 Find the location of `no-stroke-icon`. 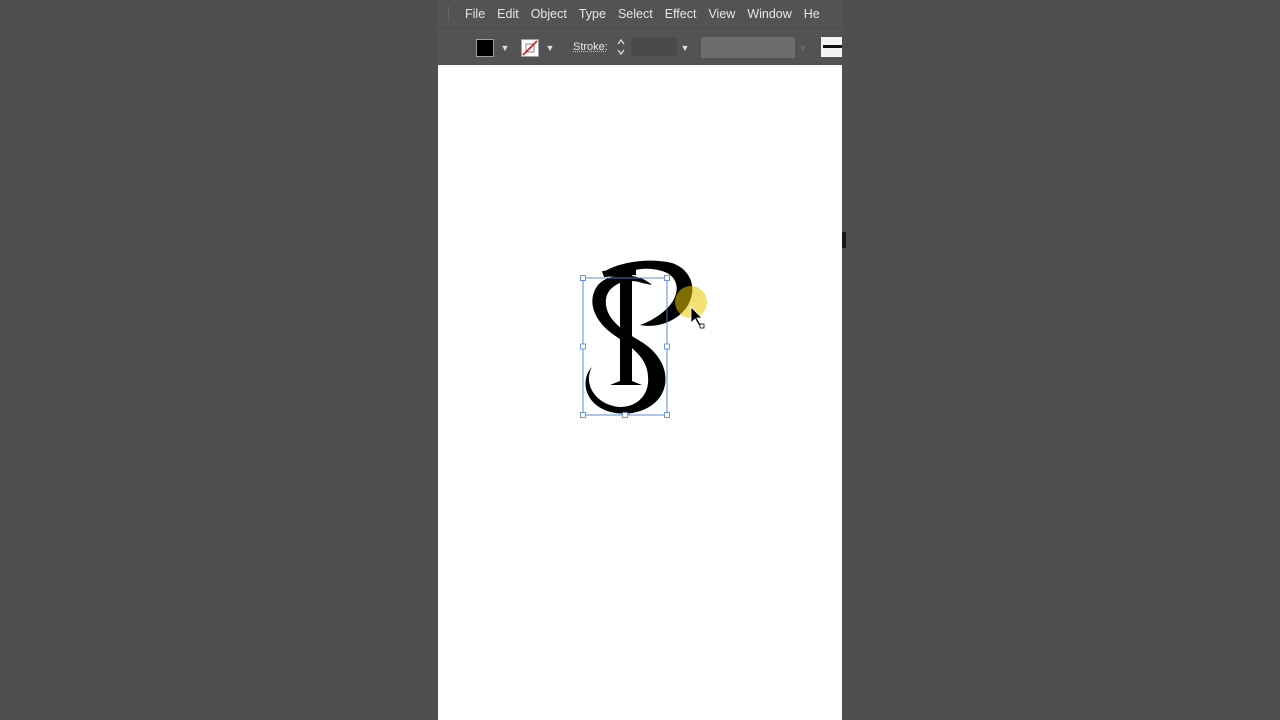

no-stroke-icon is located at coordinates (530, 48).